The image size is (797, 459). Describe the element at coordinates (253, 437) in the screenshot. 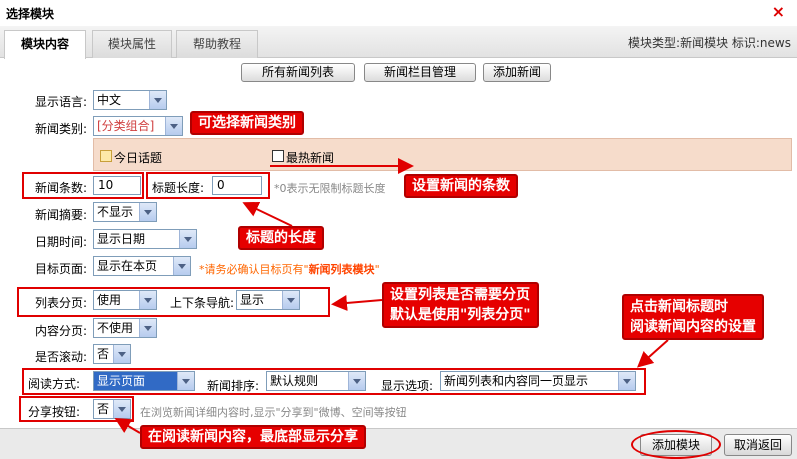

I see `callout-share: 在阅读新闻内容，最底部显示分享` at that location.